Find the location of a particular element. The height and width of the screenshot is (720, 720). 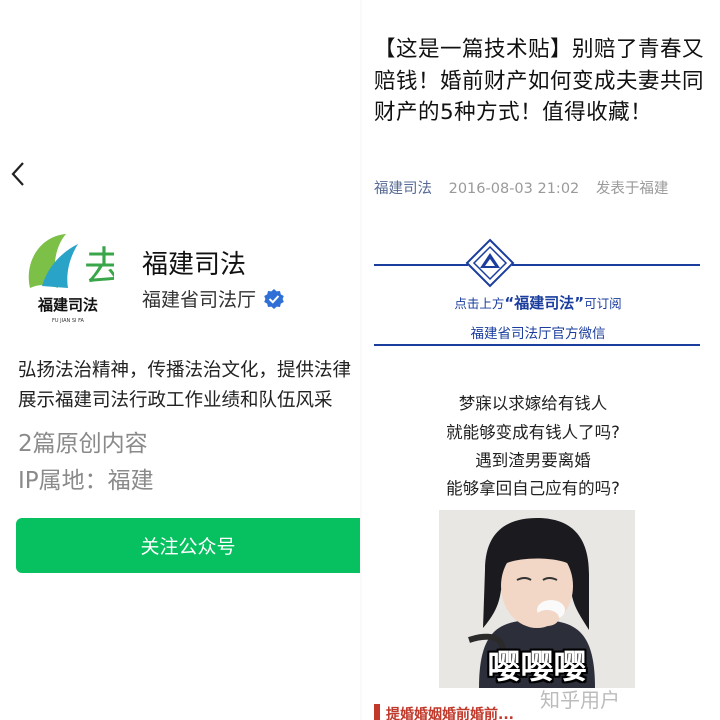

description-line: 展示福建司法行政工作业绩和队伍风采 is located at coordinates (175, 400).